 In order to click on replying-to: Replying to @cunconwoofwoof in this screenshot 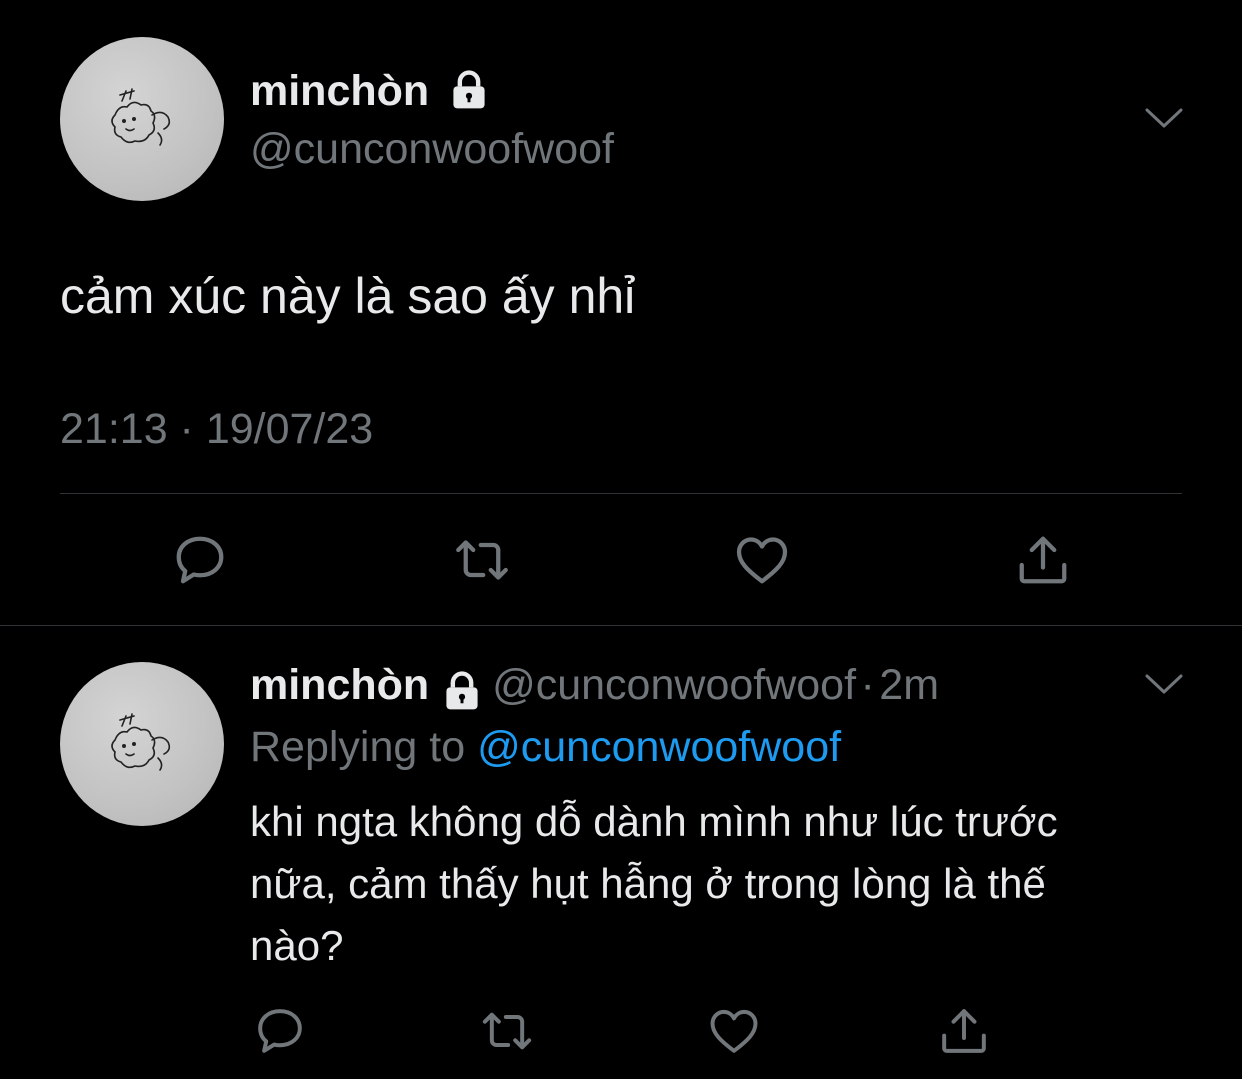, I will do `click(545, 747)`.